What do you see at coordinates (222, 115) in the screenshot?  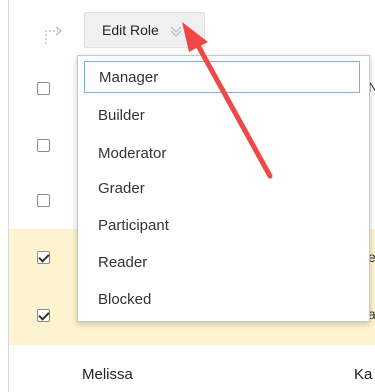 I see `menu-item-builder: Builder` at bounding box center [222, 115].